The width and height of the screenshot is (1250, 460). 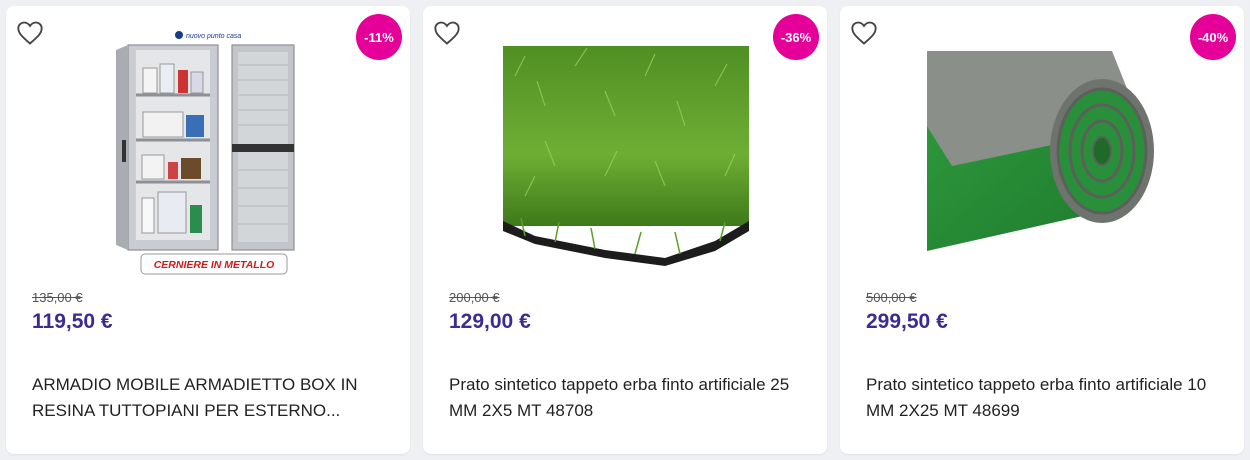 What do you see at coordinates (891, 297) in the screenshot?
I see `old-price: 500,00 €` at bounding box center [891, 297].